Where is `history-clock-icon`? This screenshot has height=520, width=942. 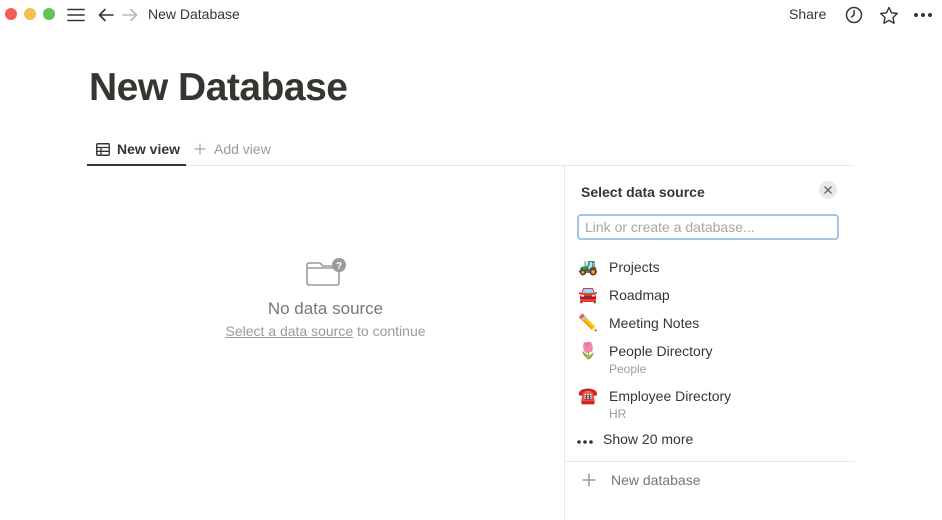 history-clock-icon is located at coordinates (854, 15).